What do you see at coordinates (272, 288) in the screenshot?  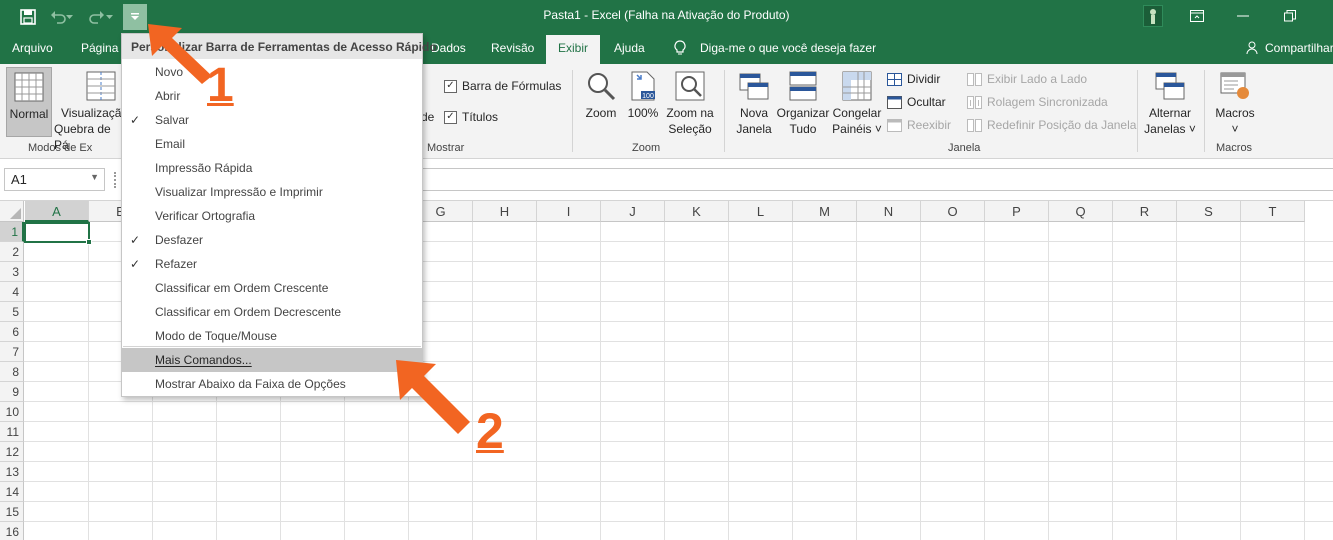 I see `menu-item: Classificar em Ordem Crescente` at bounding box center [272, 288].